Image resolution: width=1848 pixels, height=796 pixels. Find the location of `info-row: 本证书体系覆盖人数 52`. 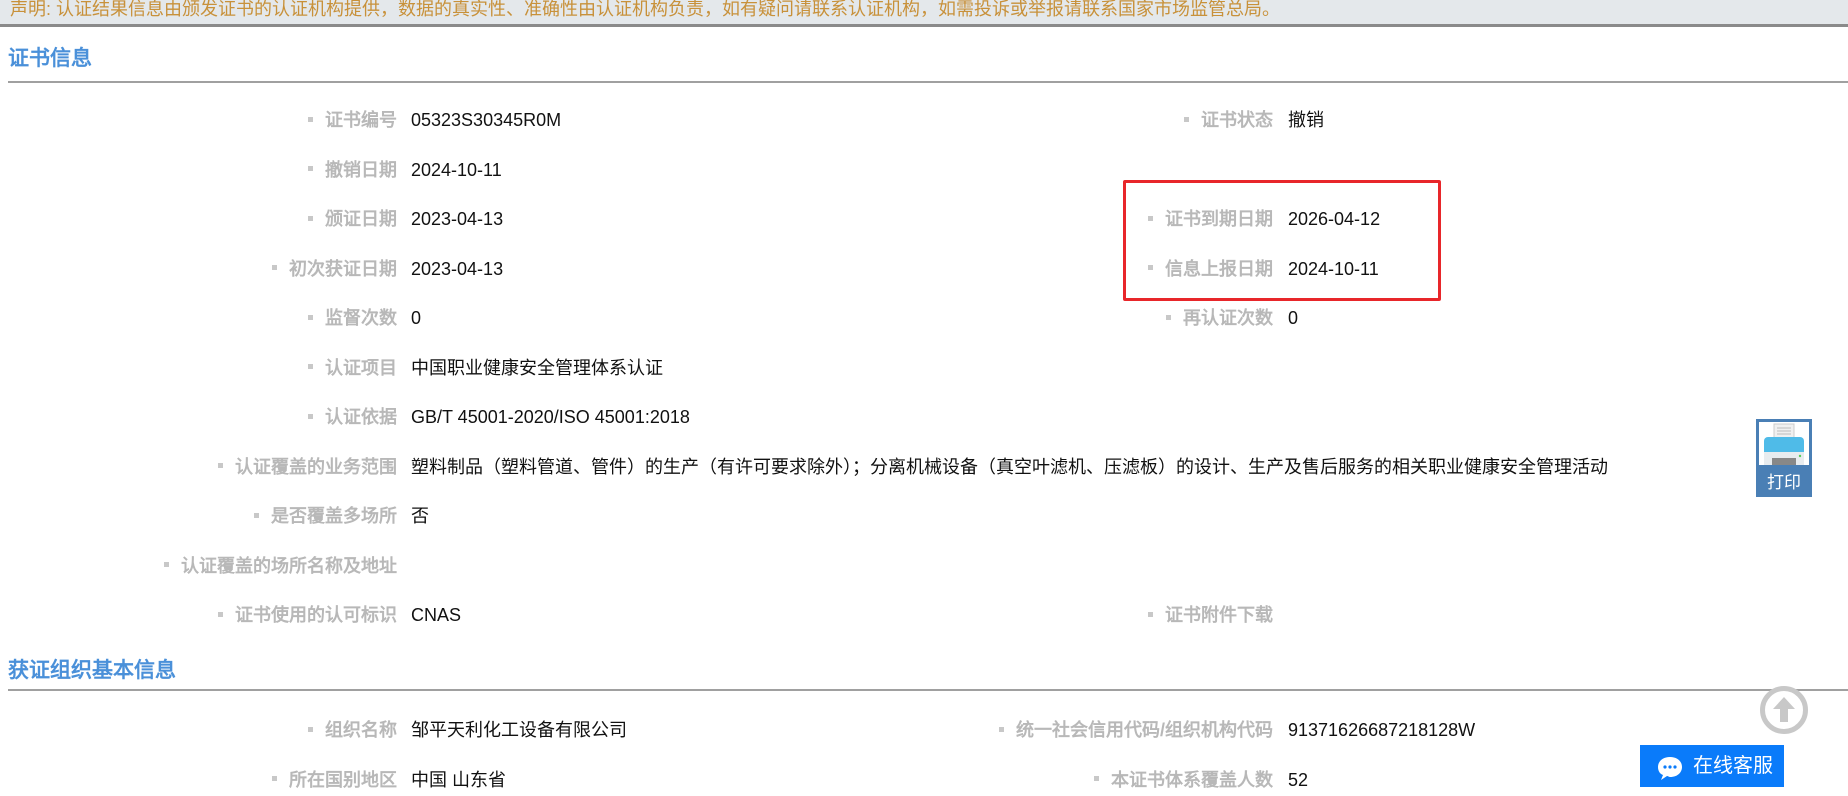

info-row: 本证书体系覆盖人数 52 is located at coordinates (654, 780).